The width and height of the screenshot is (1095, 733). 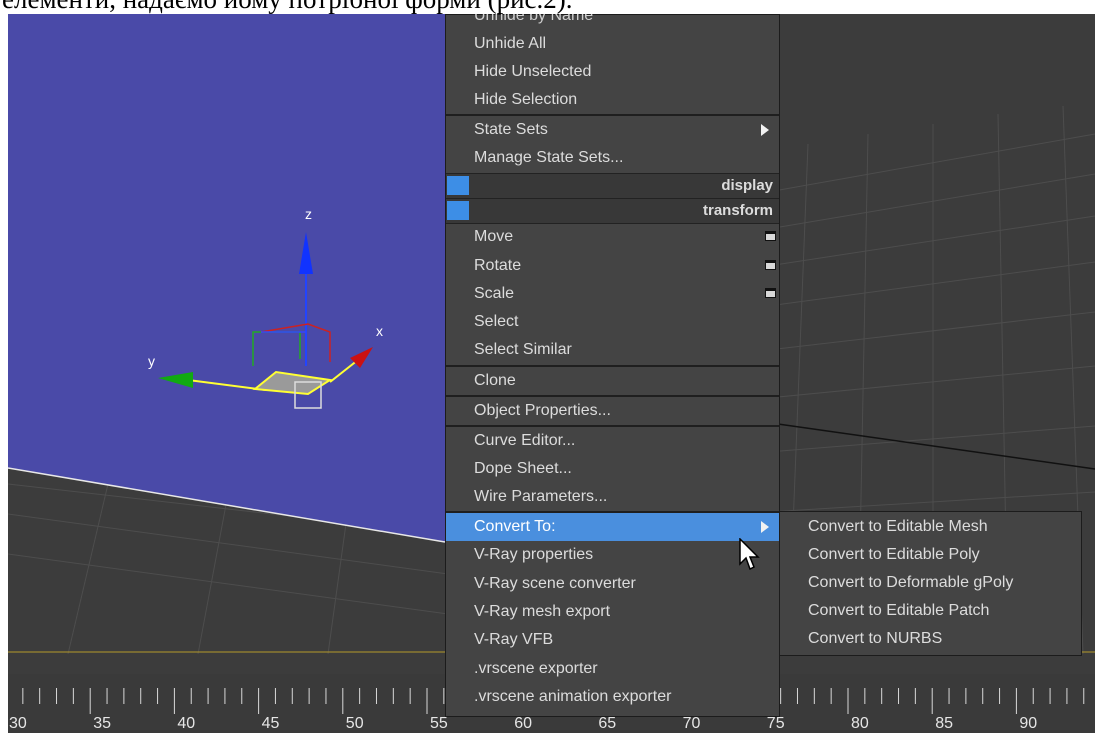 I want to click on menu-item-label: .vrscene animation exporter, so click(x=573, y=696).